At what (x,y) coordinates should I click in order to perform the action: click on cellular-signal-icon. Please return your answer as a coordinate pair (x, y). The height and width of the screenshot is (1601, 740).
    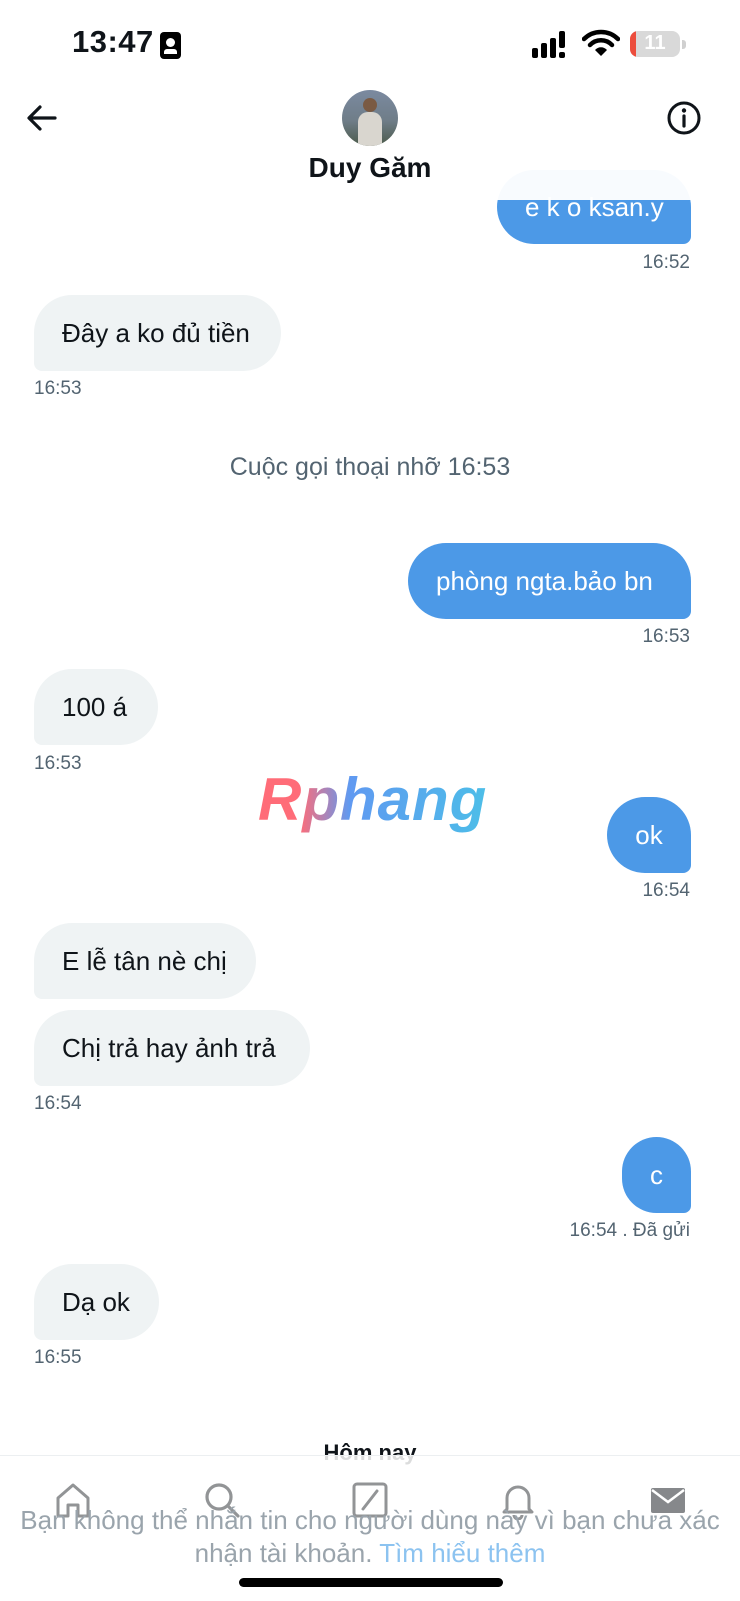
    Looking at the image, I should click on (548, 44).